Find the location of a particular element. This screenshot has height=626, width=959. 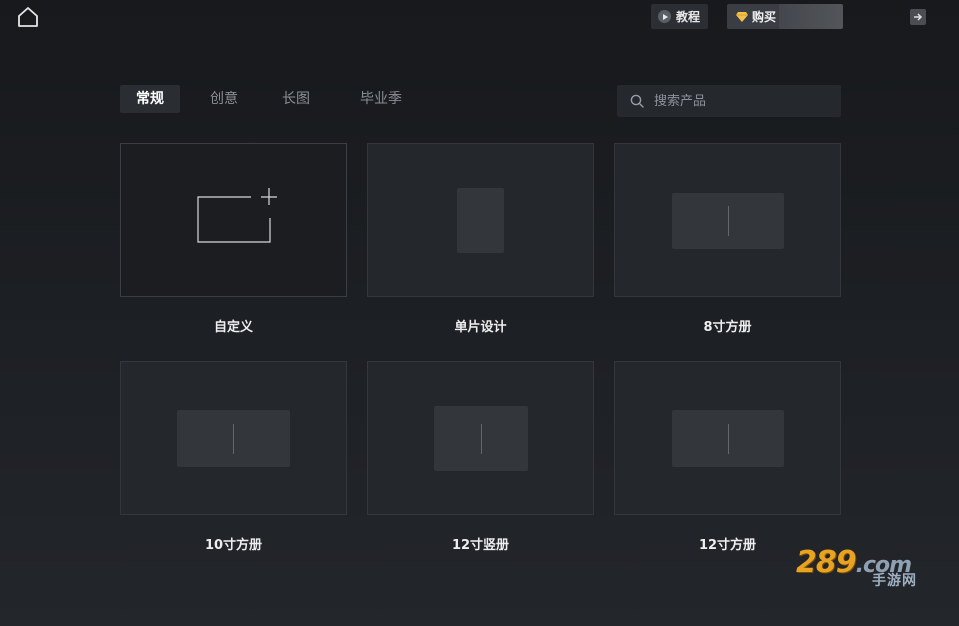

search-input is located at coordinates (739, 101).